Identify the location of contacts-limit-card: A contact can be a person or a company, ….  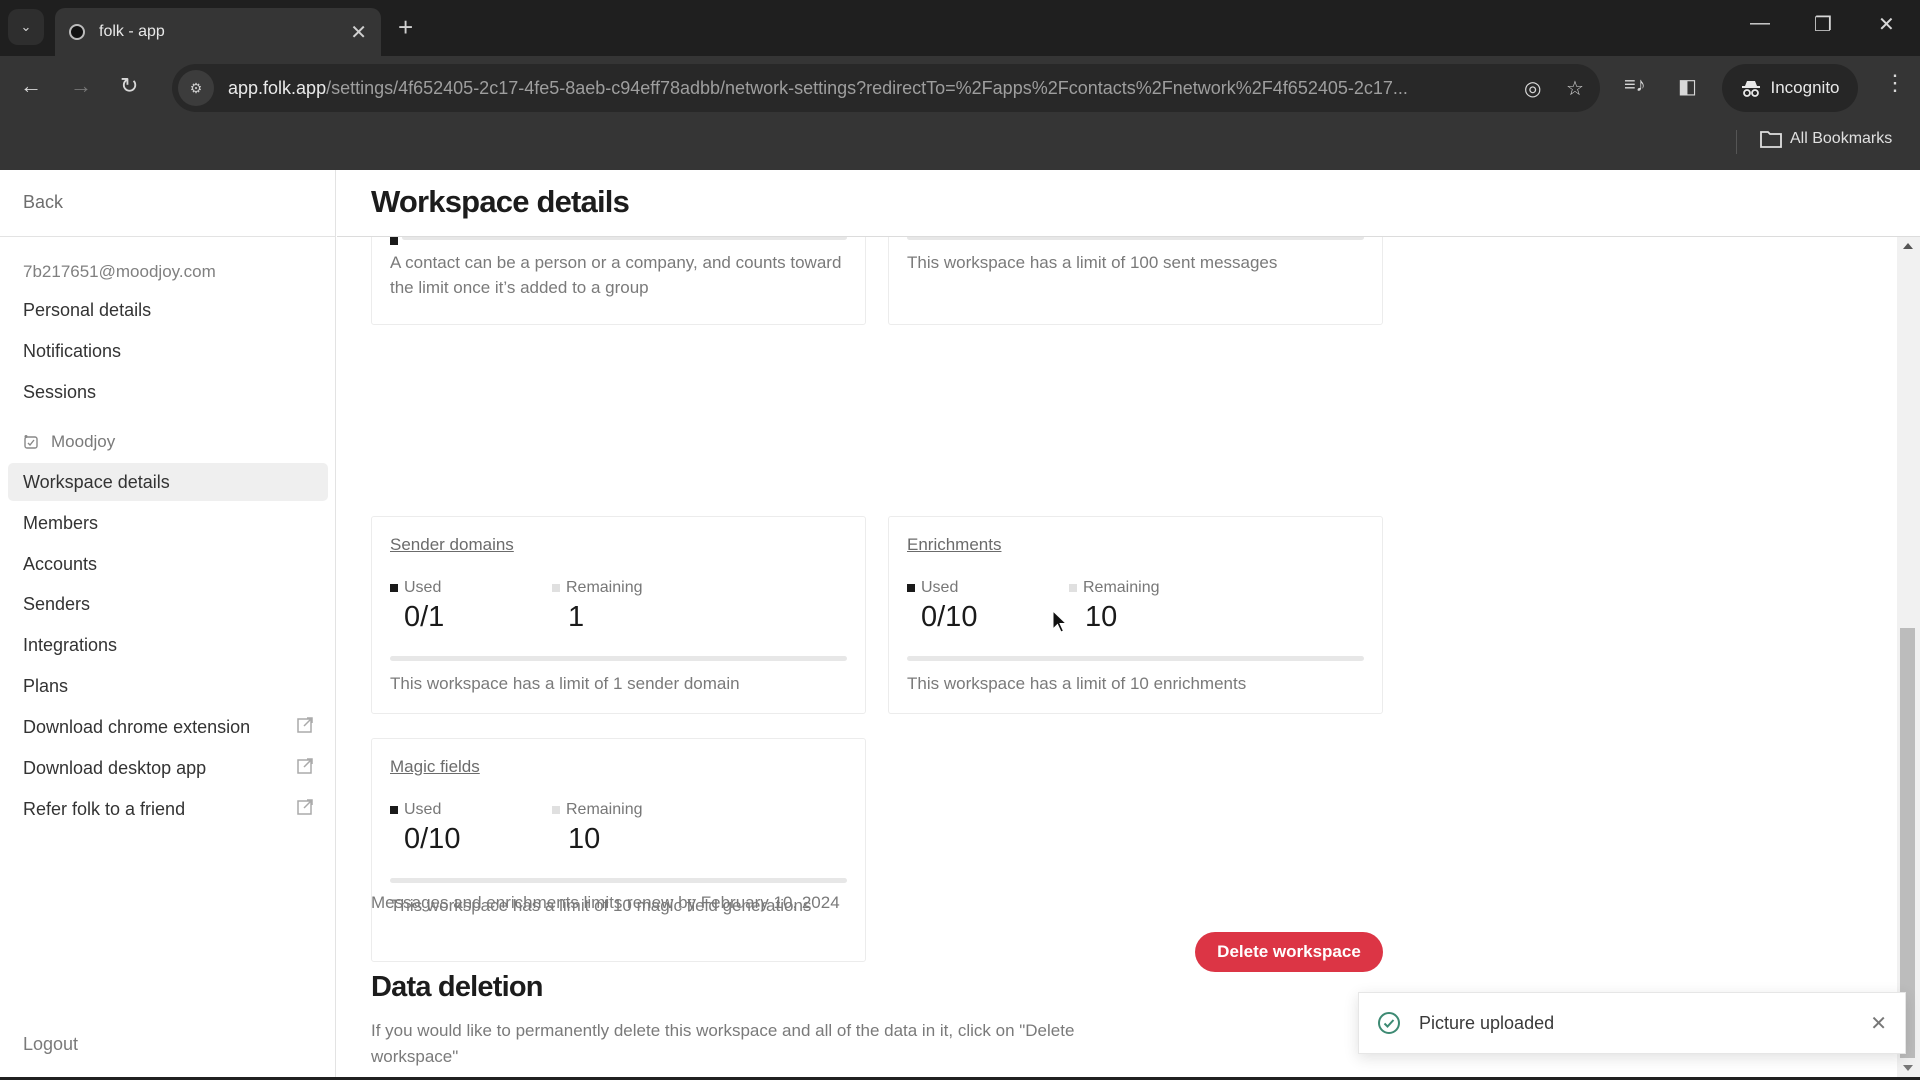
(618, 281).